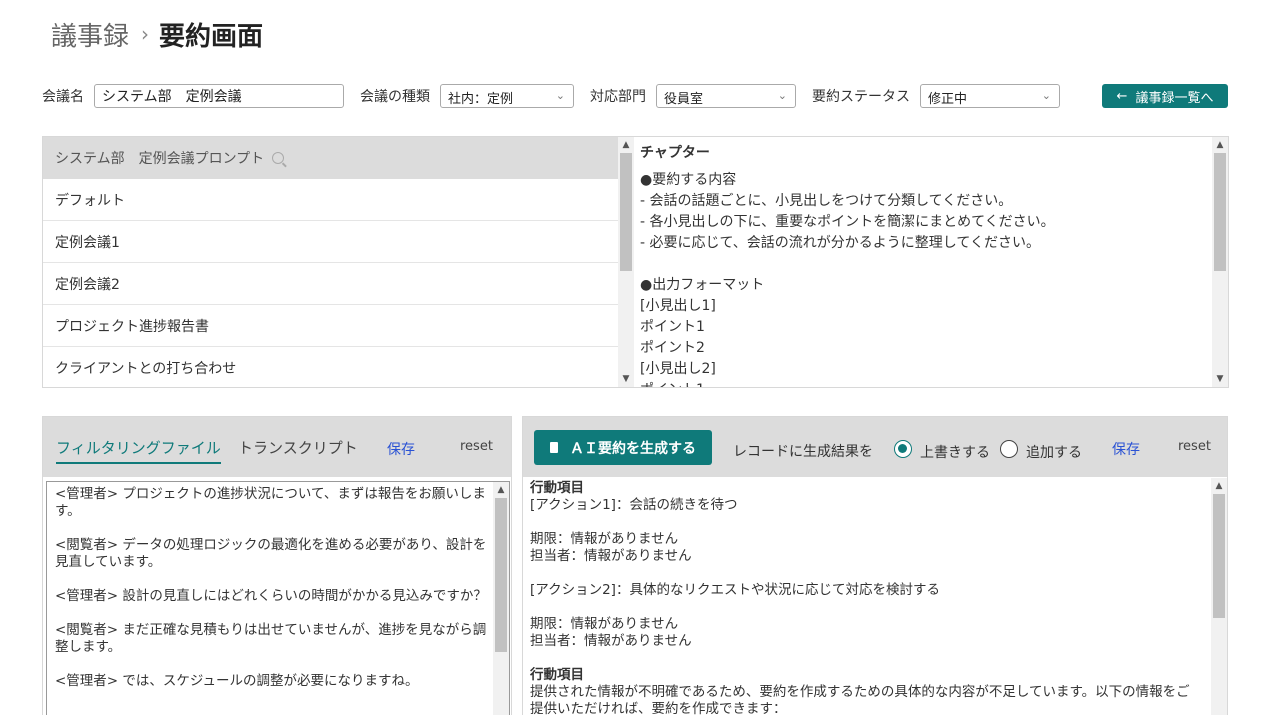 This screenshot has width=1279, height=715. I want to click on prompt-list-item: プロジェクト進捗報告書, so click(330, 326).